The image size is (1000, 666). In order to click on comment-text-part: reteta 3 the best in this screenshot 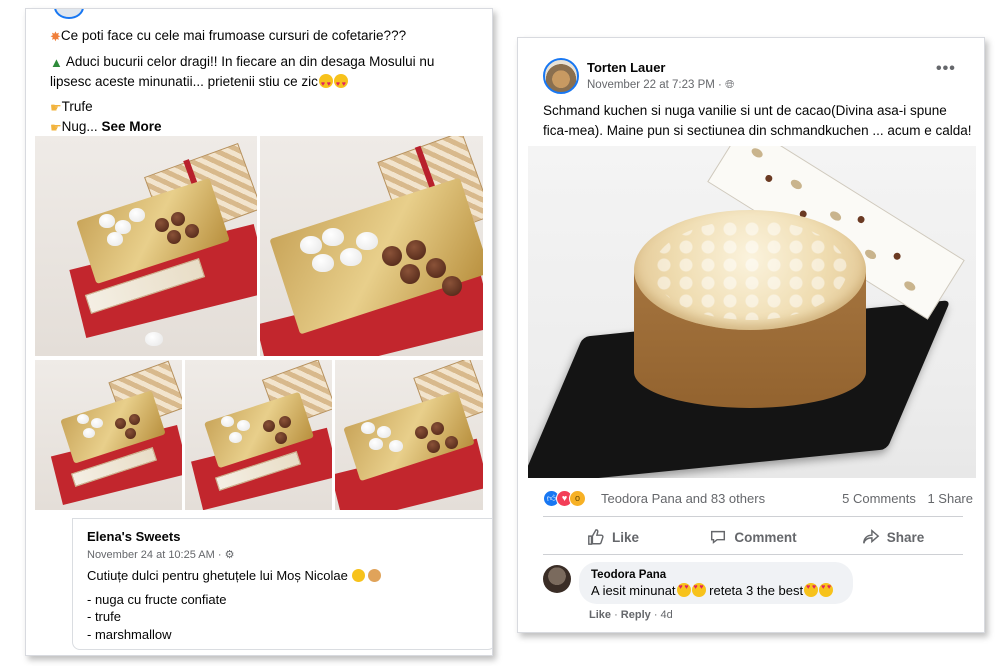, I will do `click(754, 590)`.